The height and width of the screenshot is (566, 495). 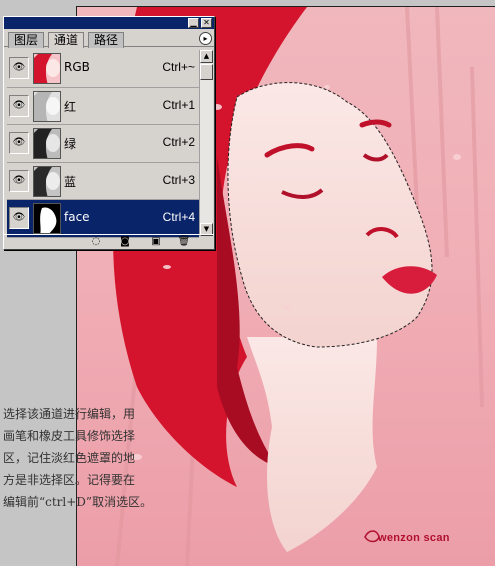 What do you see at coordinates (125, 242) in the screenshot?
I see `mask-icon: ◙` at bounding box center [125, 242].